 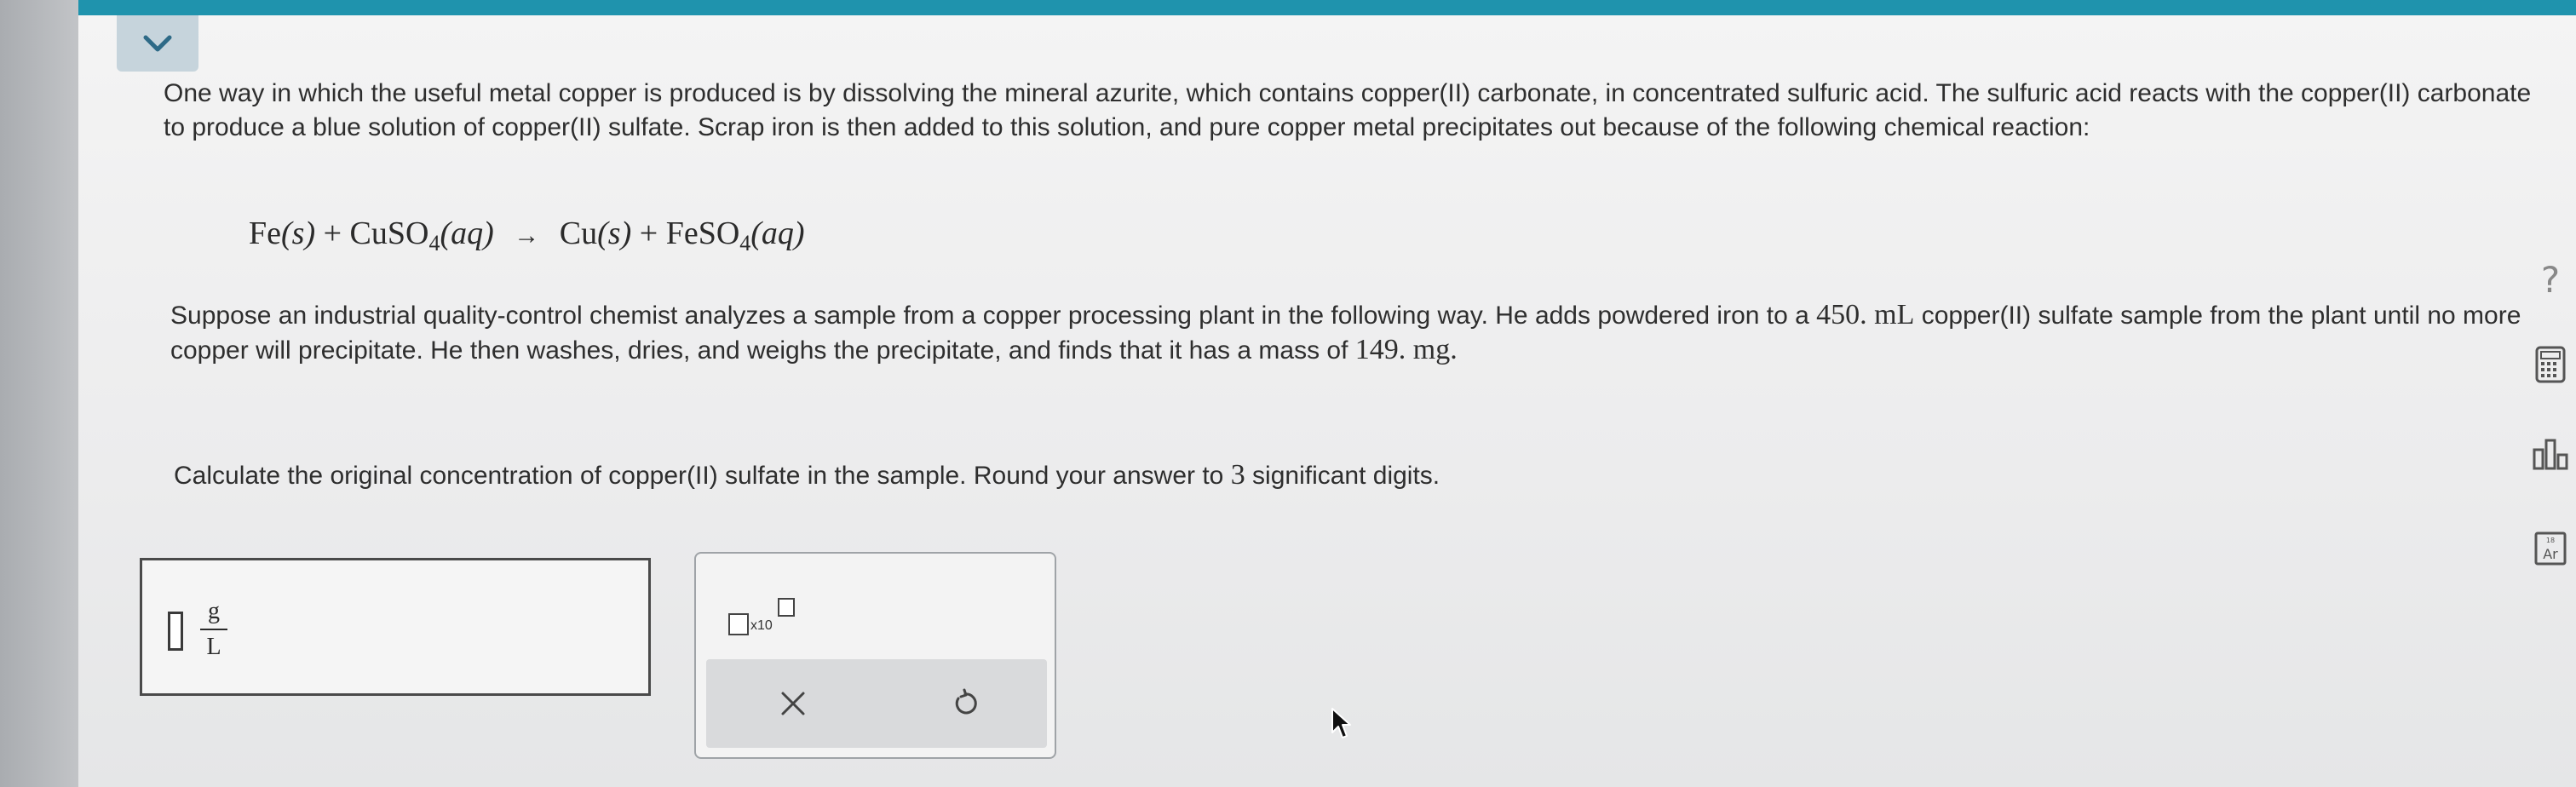 I want to click on svg-text: 18, so click(x=2550, y=540).